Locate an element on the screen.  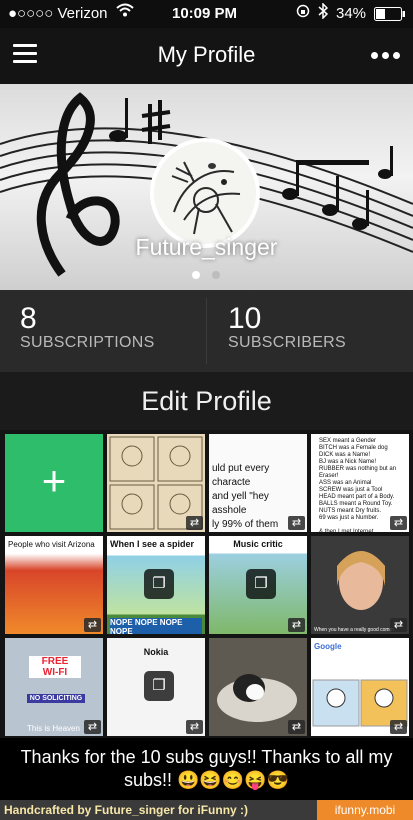
battery-percent: 34% is located at coordinates (351, 13).